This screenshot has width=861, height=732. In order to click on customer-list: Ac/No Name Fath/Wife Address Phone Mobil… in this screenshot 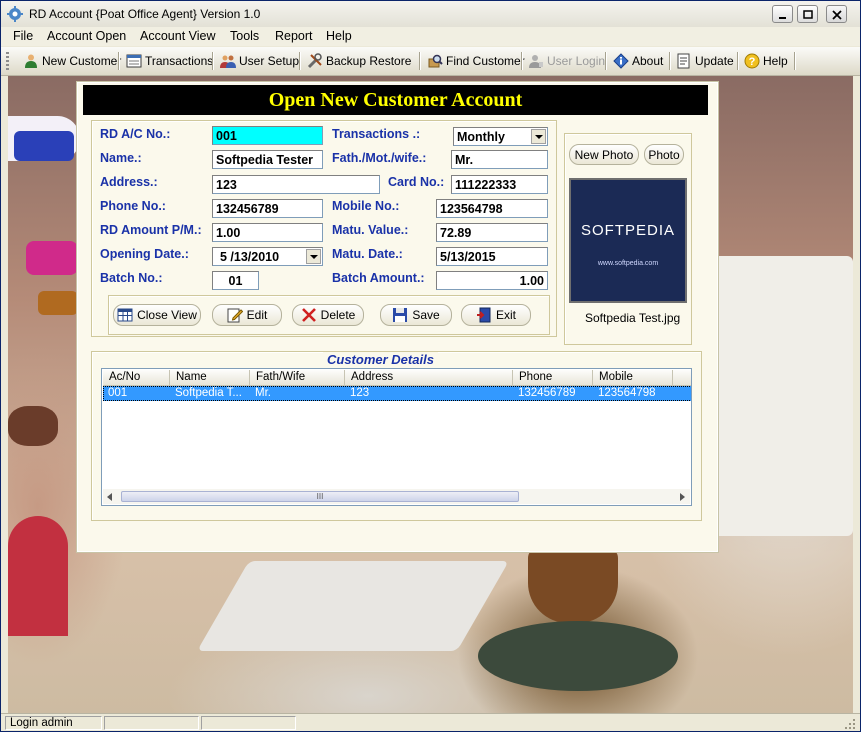, I will do `click(396, 437)`.